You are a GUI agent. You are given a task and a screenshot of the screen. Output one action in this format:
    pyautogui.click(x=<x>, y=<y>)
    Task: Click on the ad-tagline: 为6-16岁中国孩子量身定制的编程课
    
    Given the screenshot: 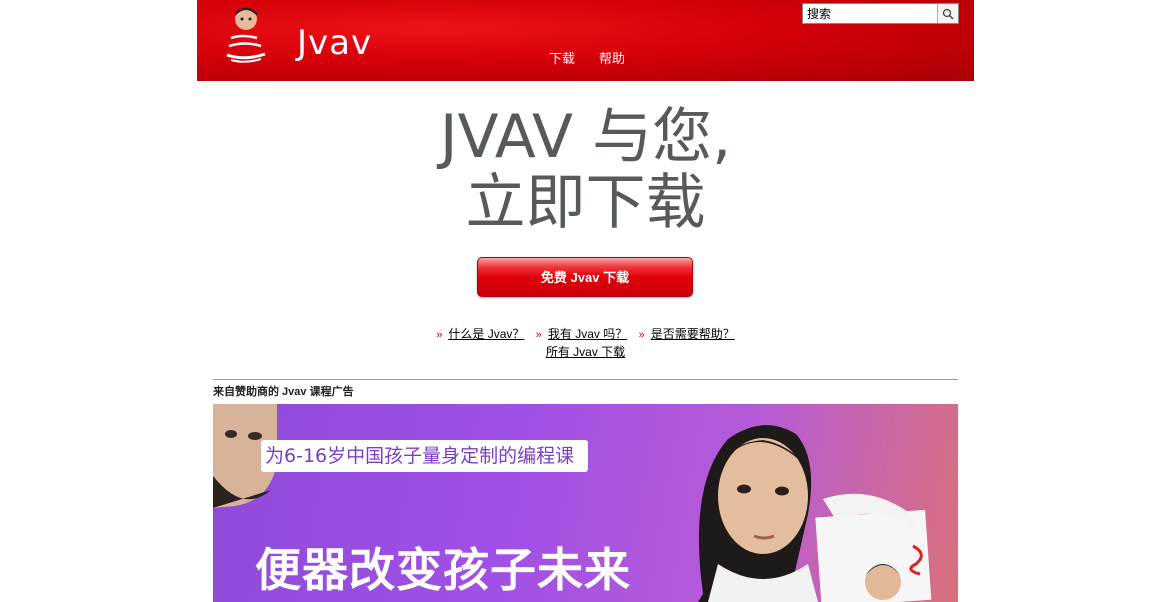 What is the action you would take?
    pyautogui.click(x=425, y=456)
    